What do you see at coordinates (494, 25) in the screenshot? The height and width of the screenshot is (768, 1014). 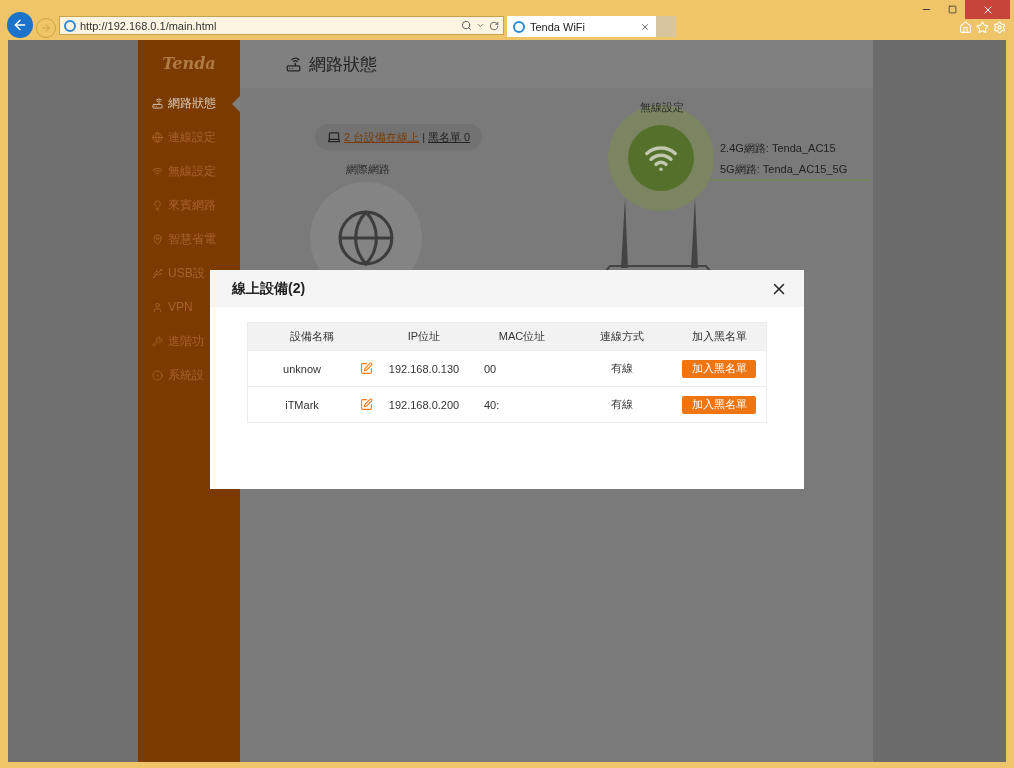 I see `refresh-icon` at bounding box center [494, 25].